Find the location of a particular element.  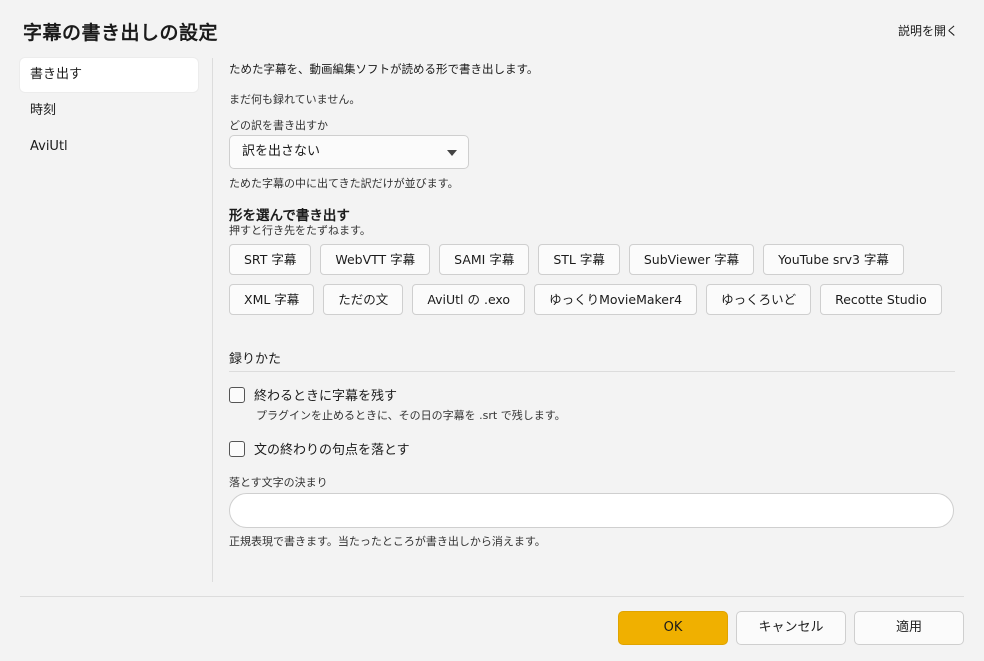

sidebar-item-time: 時刻 is located at coordinates (109, 111).